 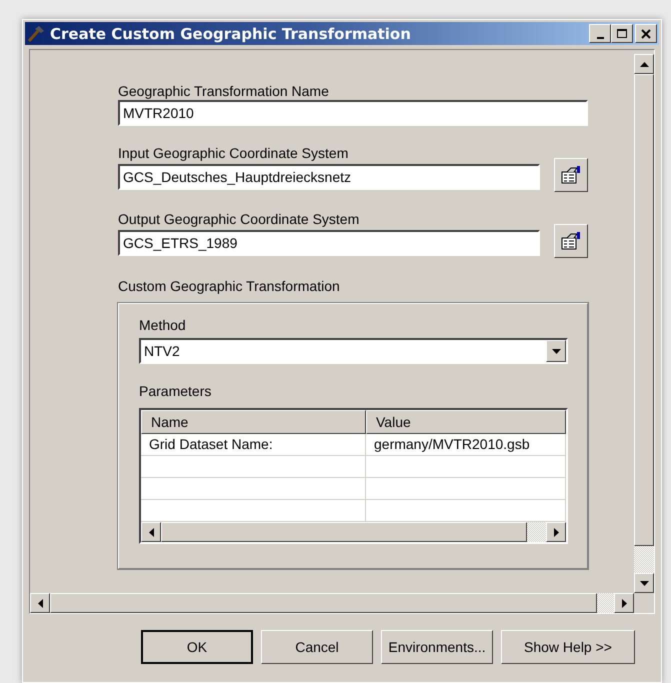 What do you see at coordinates (253, 422) in the screenshot?
I see `column-header: Name` at bounding box center [253, 422].